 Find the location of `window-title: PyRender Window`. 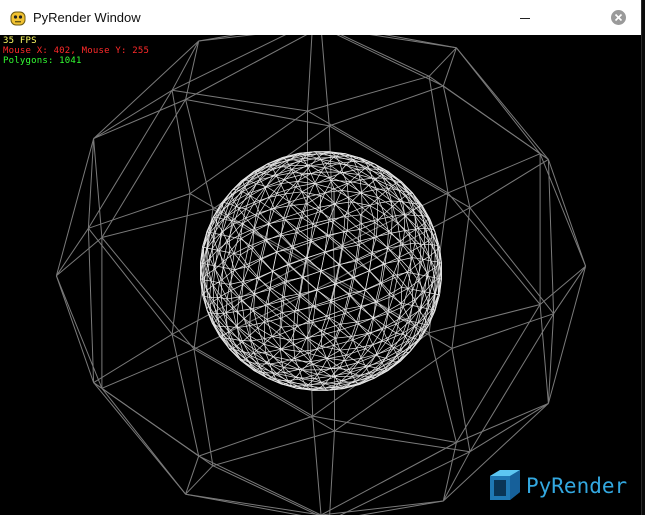

window-title: PyRender Window is located at coordinates (87, 17).